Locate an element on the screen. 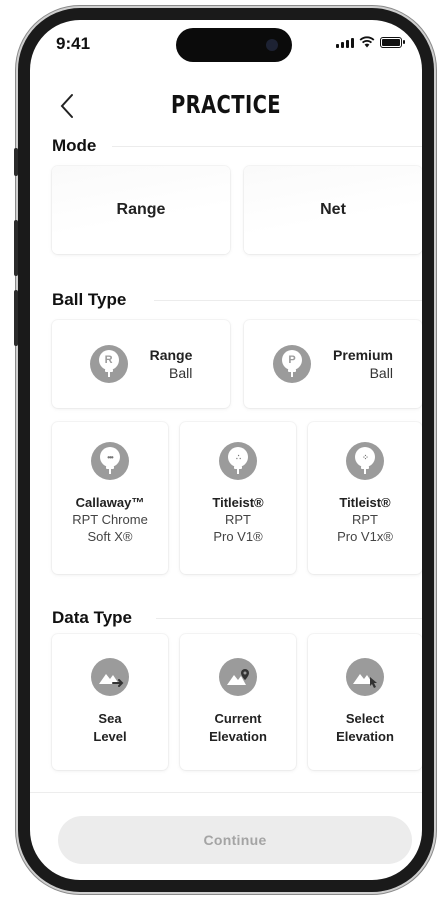  ball-type-text: Premium Ball is located at coordinates (363, 364).